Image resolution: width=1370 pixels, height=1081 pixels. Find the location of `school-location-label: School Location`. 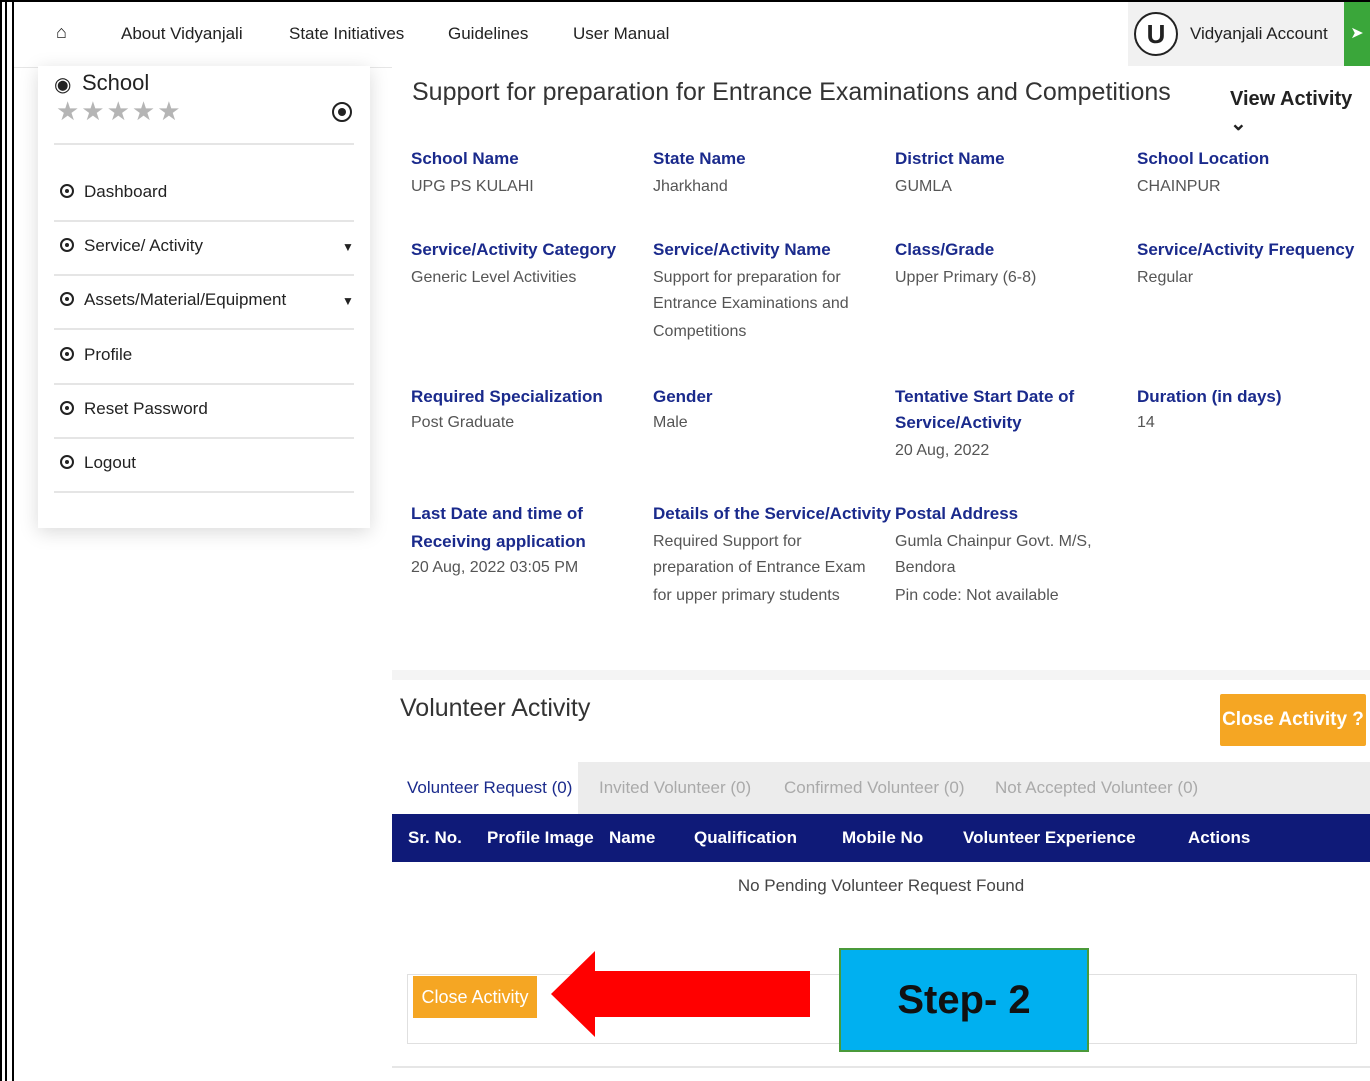

school-location-label: School Location is located at coordinates (1203, 158).